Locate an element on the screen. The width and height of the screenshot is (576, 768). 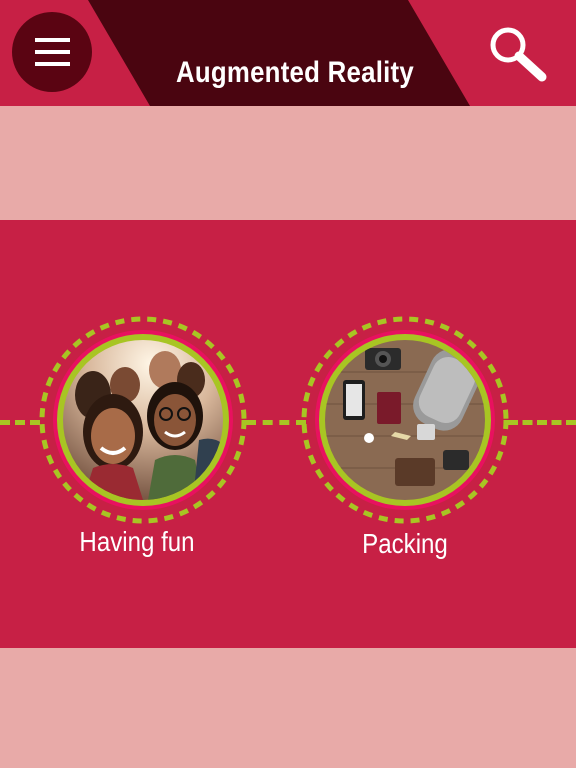
group-of-friends-photo is located at coordinates (143, 420).